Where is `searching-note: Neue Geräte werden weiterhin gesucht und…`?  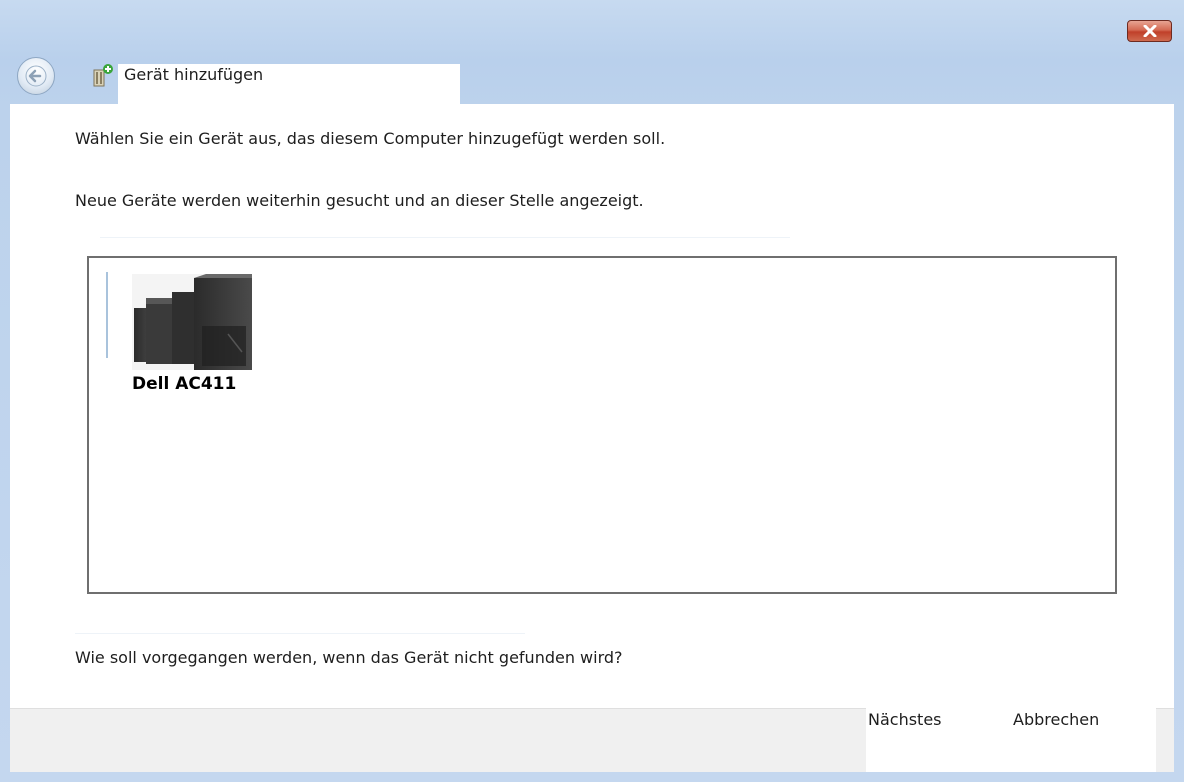 searching-note: Neue Geräte werden weiterhin gesucht und… is located at coordinates (359, 200).